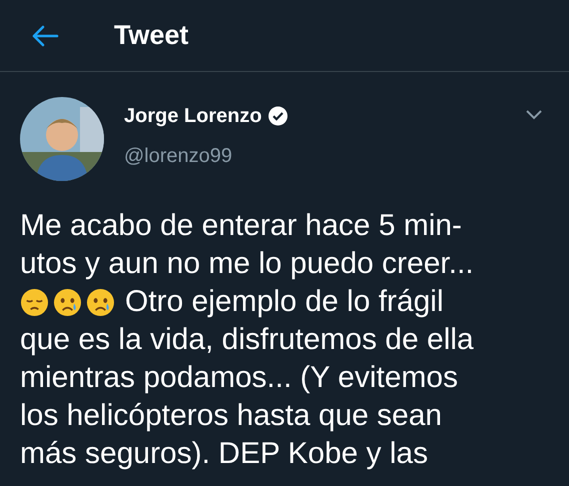 The height and width of the screenshot is (486, 569). What do you see at coordinates (534, 115) in the screenshot?
I see `chevron-down-icon` at bounding box center [534, 115].